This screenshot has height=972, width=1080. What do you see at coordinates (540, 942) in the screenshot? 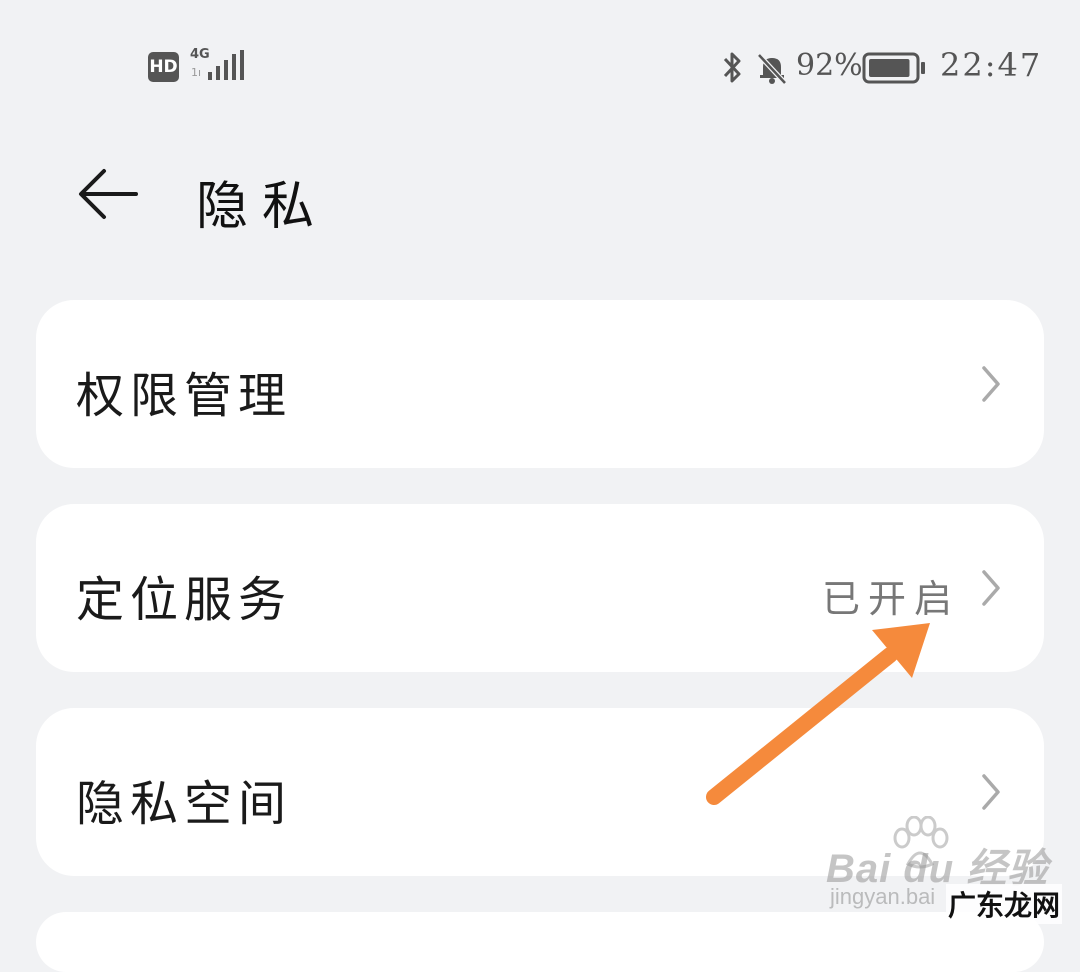
I see `setting-next-item` at bounding box center [540, 942].